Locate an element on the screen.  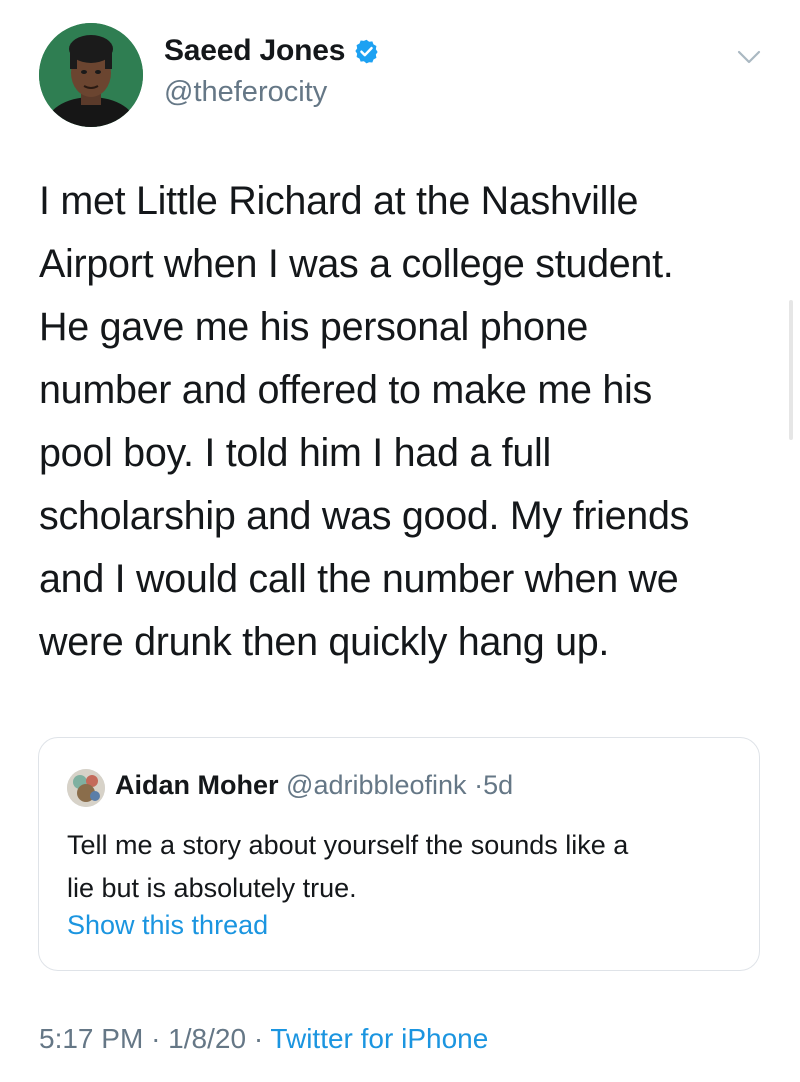
tweet-meta: 5:17 PM · 1/8/20 · Twitter for iPhone is located at coordinates (263, 1039).